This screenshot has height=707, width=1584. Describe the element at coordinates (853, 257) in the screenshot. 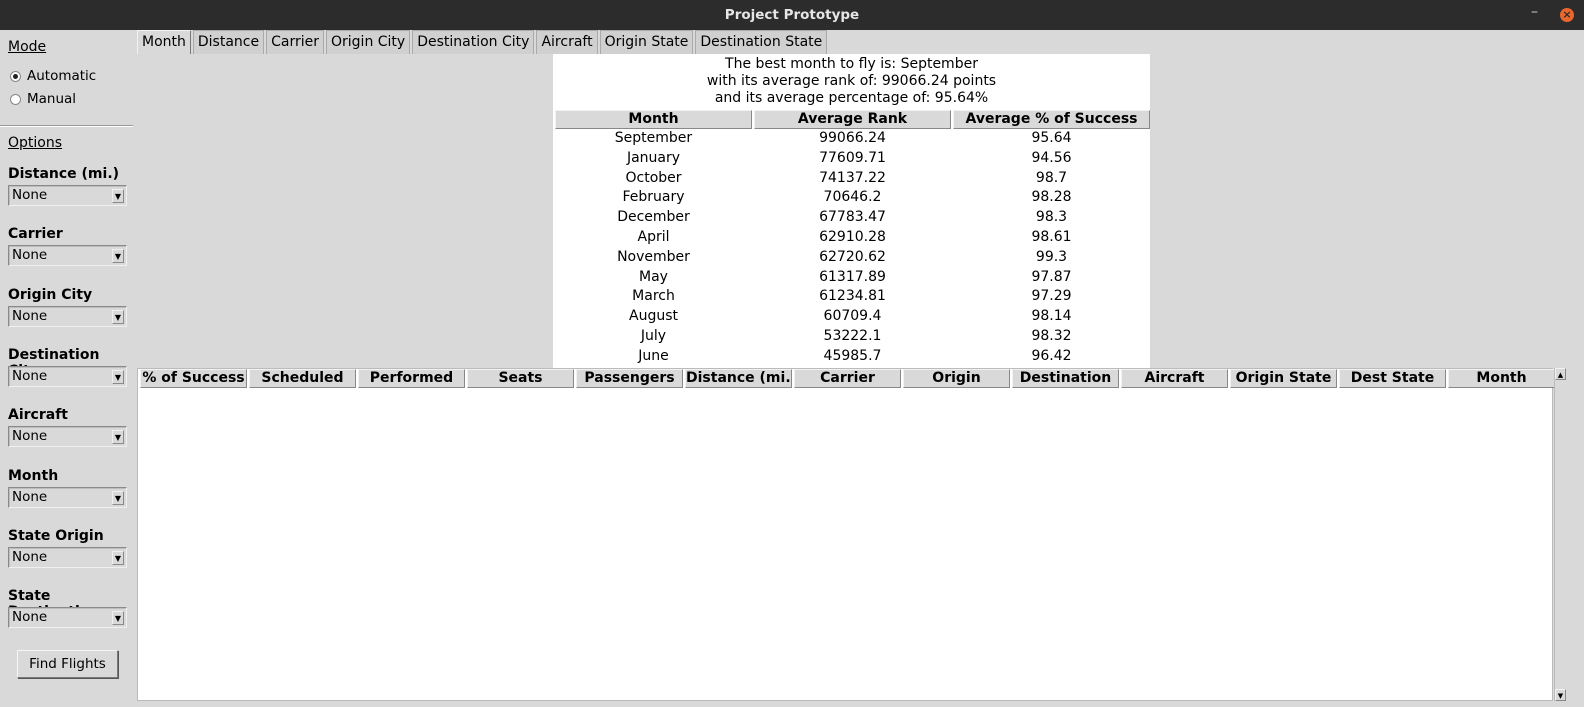

I see `table-row: November 62720.62 99.3` at that location.